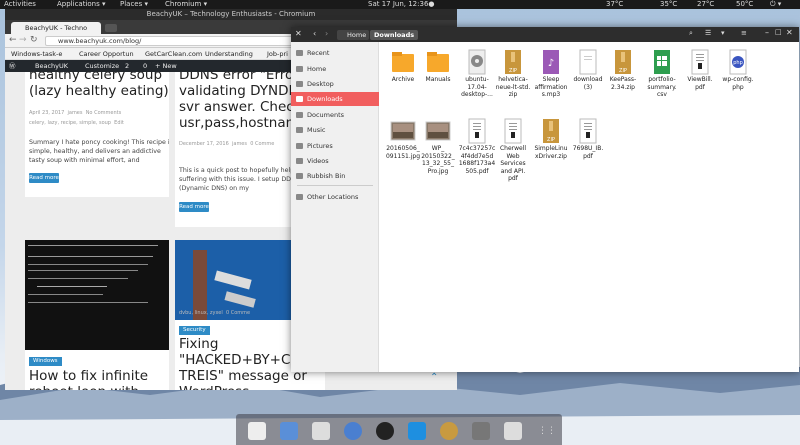 The height and width of the screenshot is (445, 800). Describe the element at coordinates (394, 35) in the screenshot. I see `path-downloads-button: Downloads` at that location.